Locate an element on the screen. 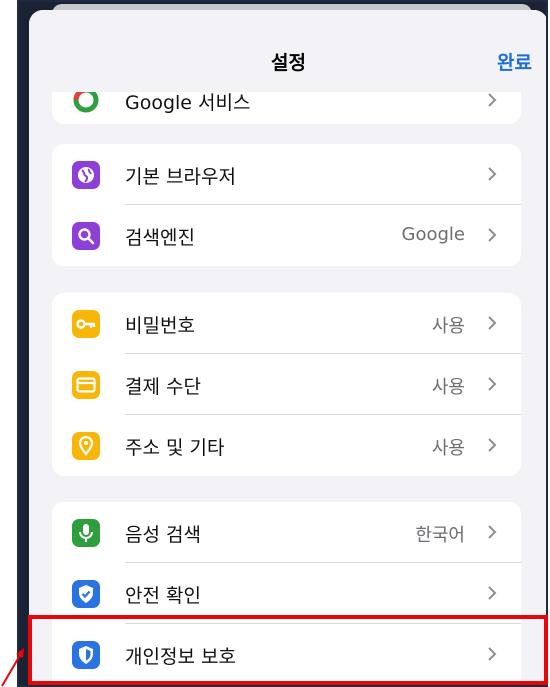  passwords-label: 비밀번호 is located at coordinates (160, 326).